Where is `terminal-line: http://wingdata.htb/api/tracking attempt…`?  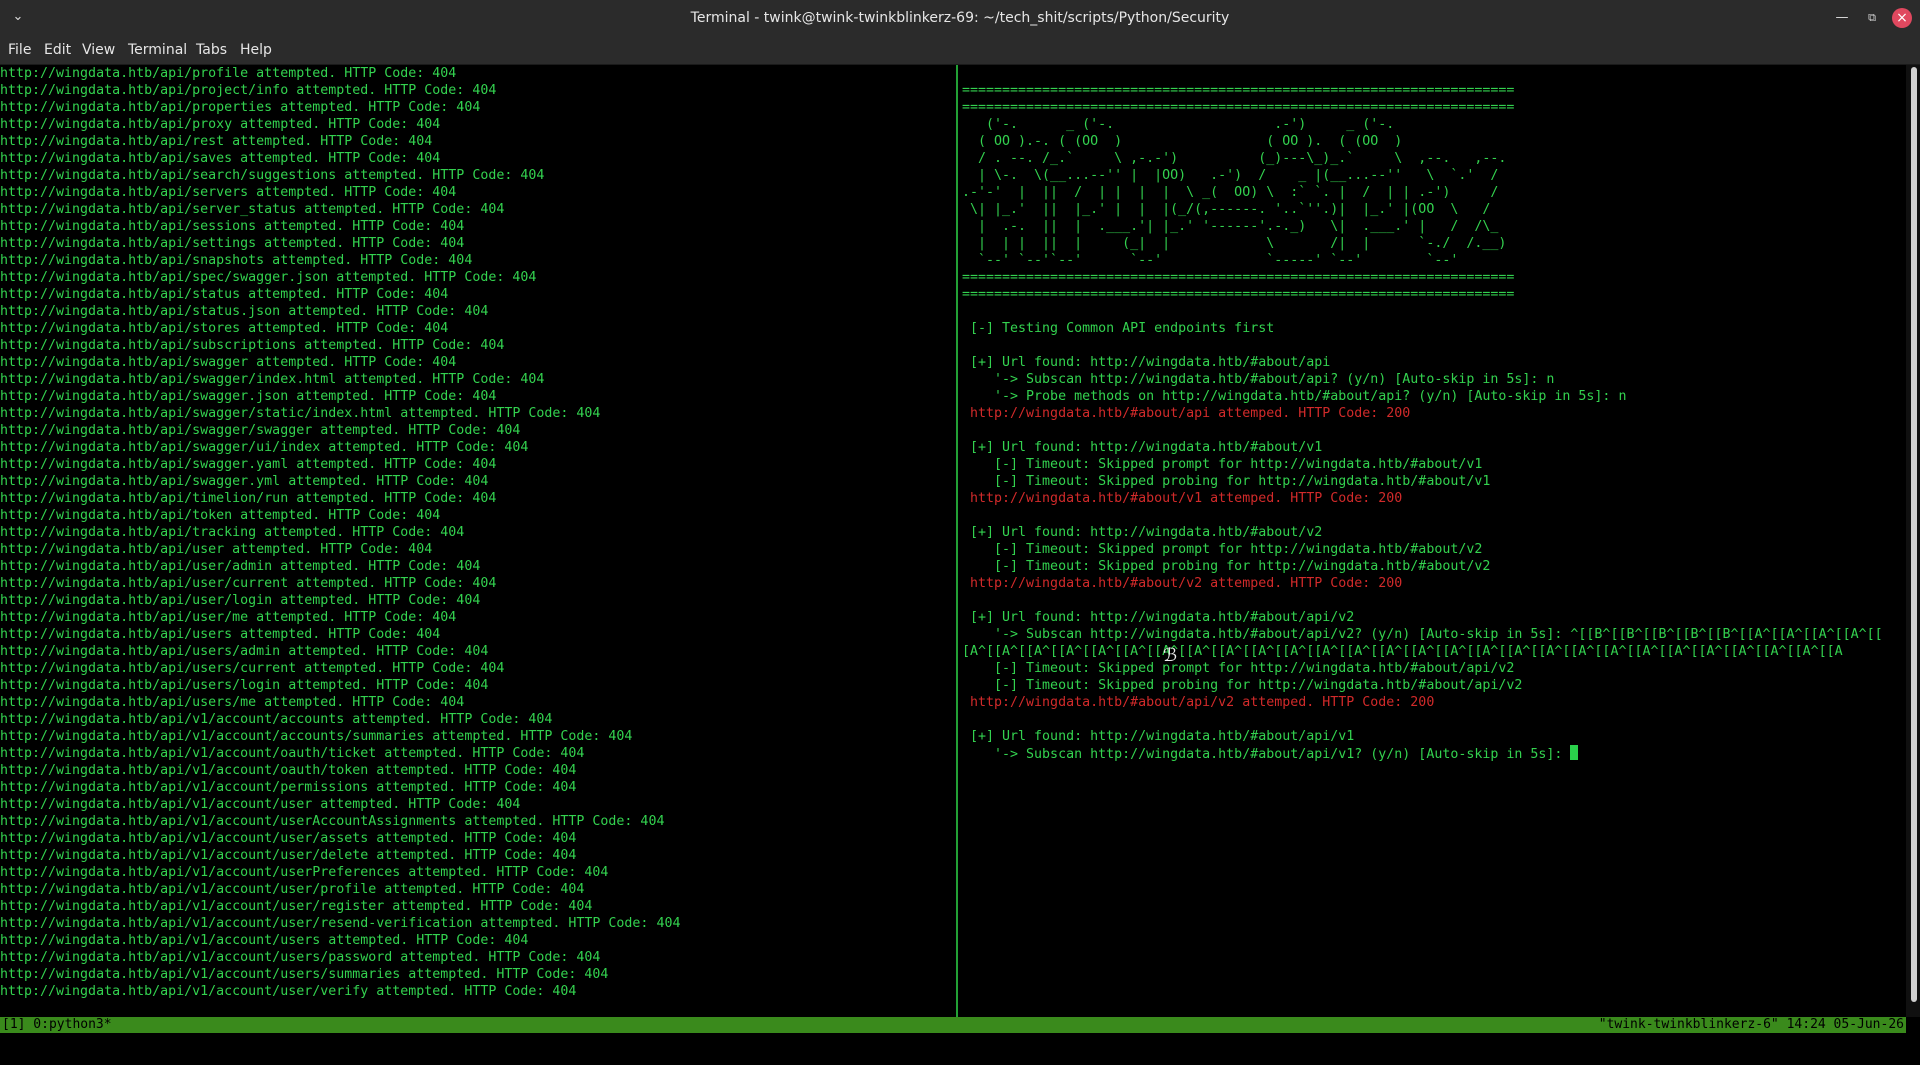
terminal-line: http://wingdata.htb/api/tracking attempt… is located at coordinates (232, 532).